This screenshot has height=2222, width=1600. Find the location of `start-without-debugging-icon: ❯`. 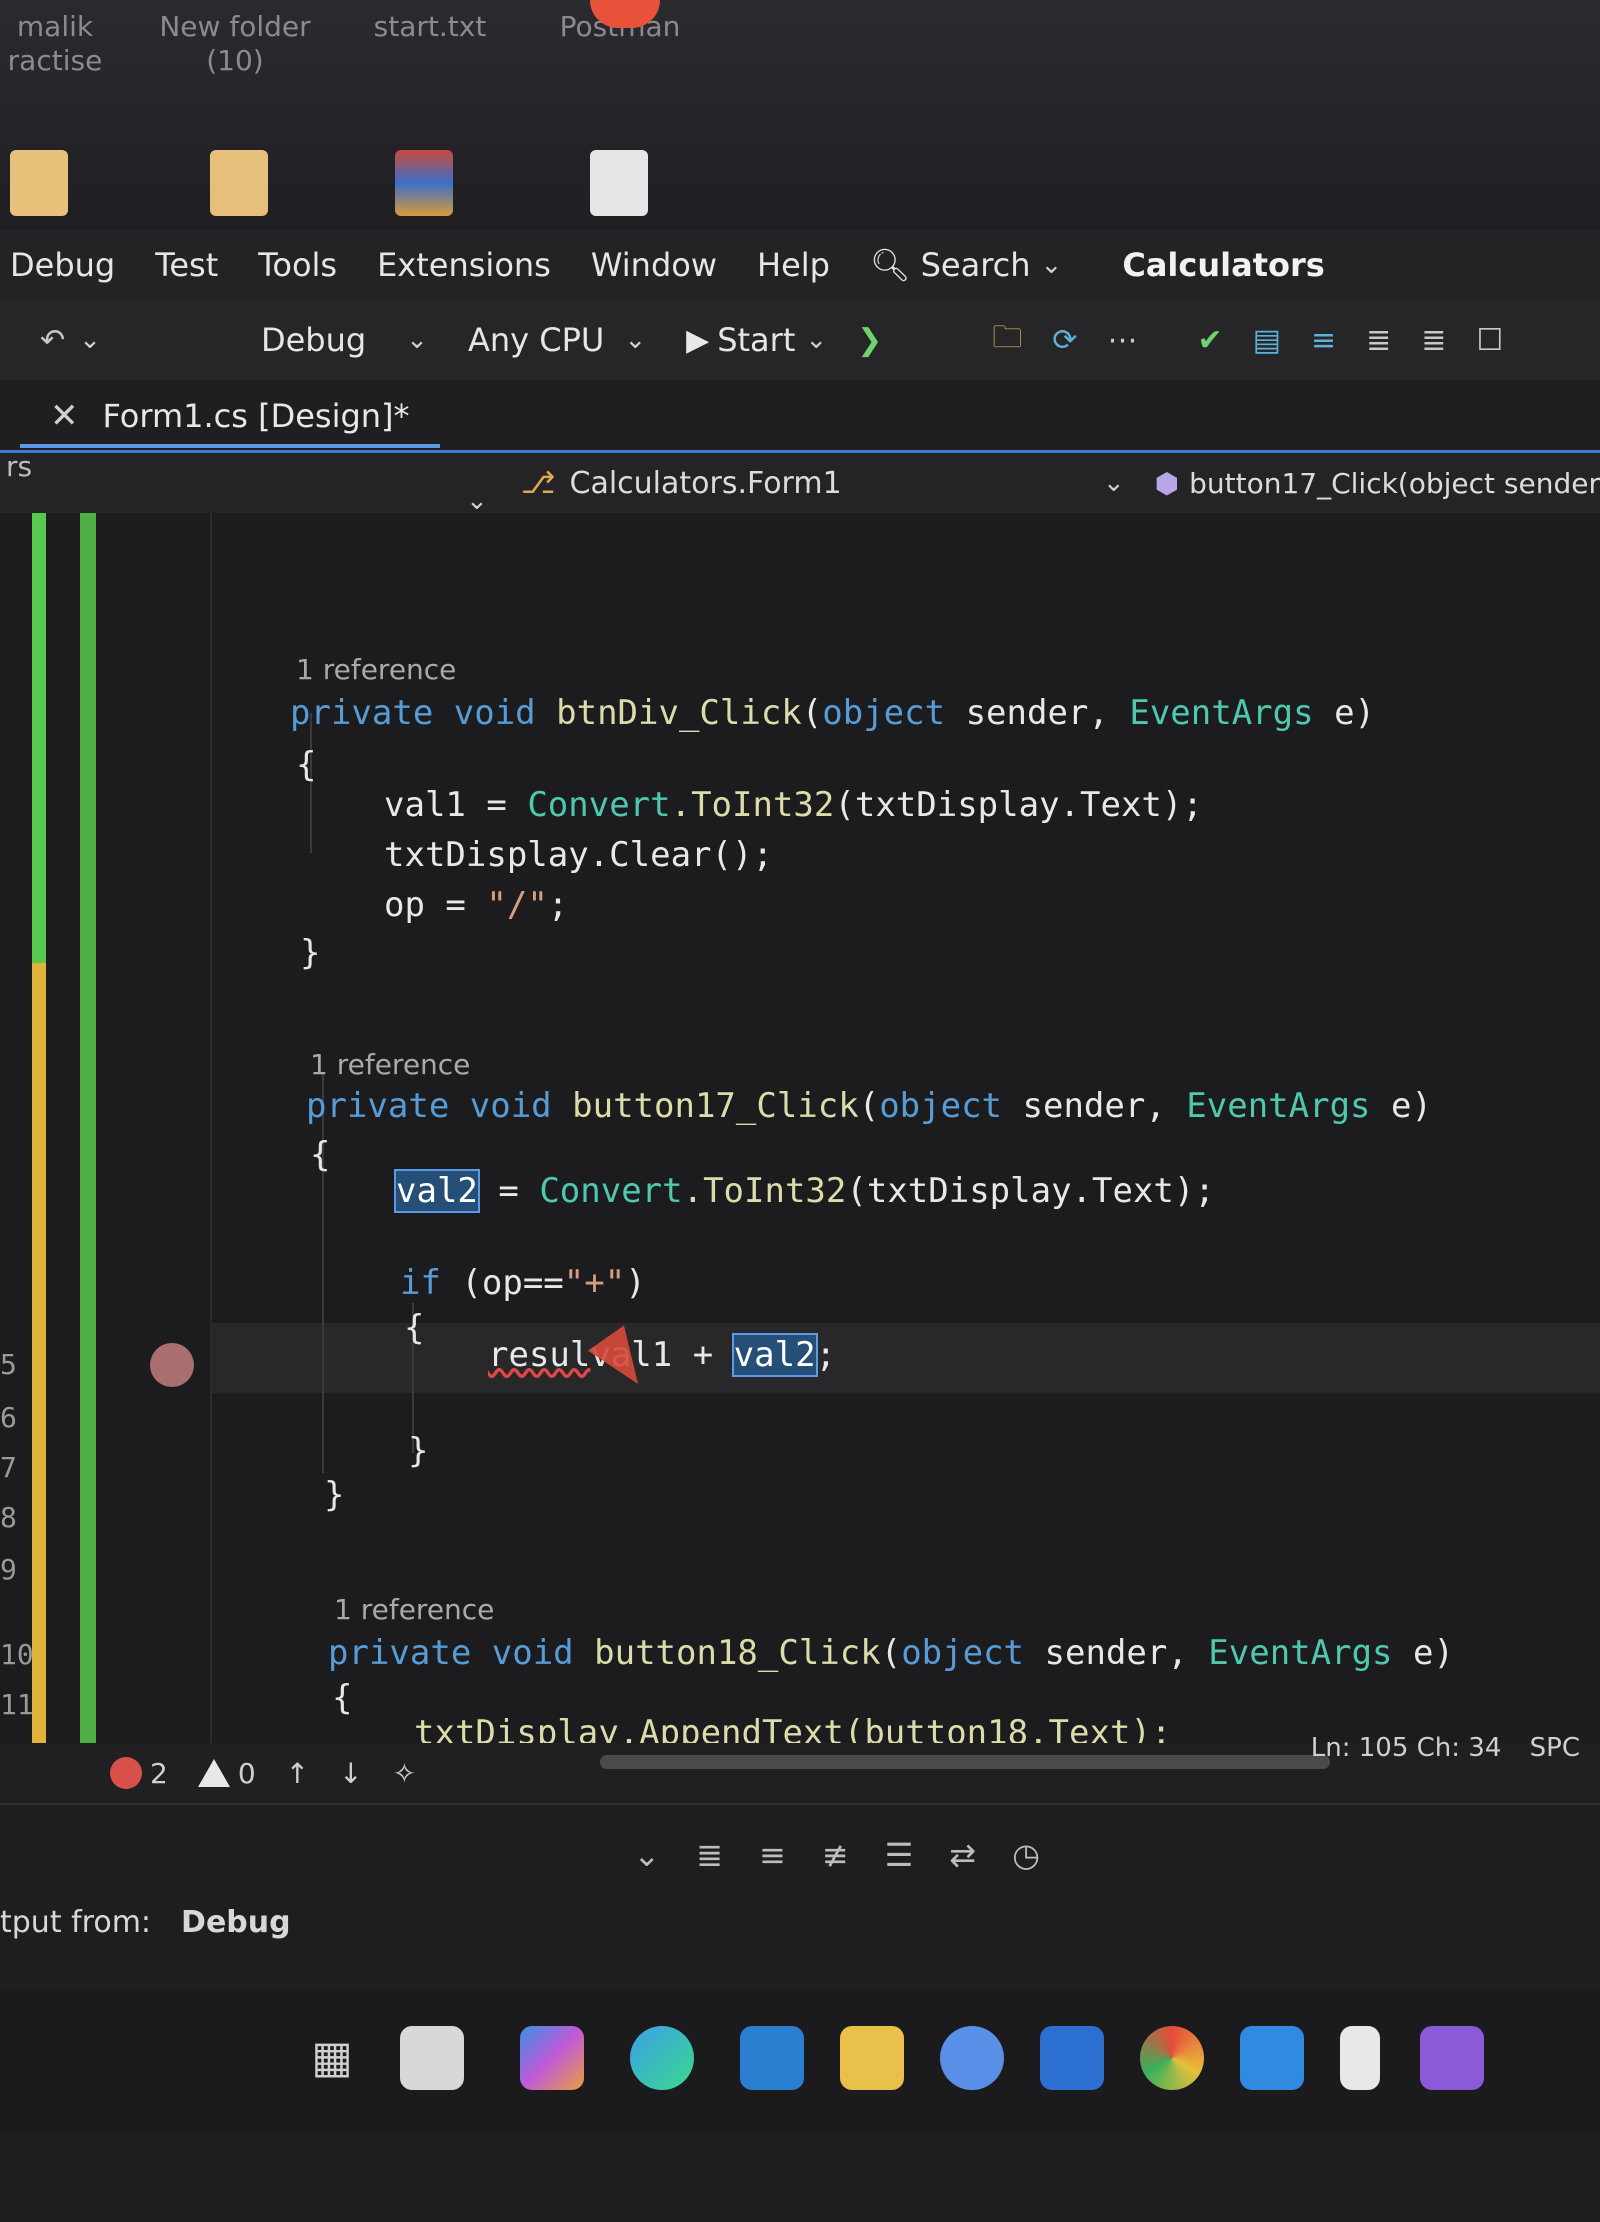

start-without-debugging-icon: ❯ is located at coordinates (869, 340).